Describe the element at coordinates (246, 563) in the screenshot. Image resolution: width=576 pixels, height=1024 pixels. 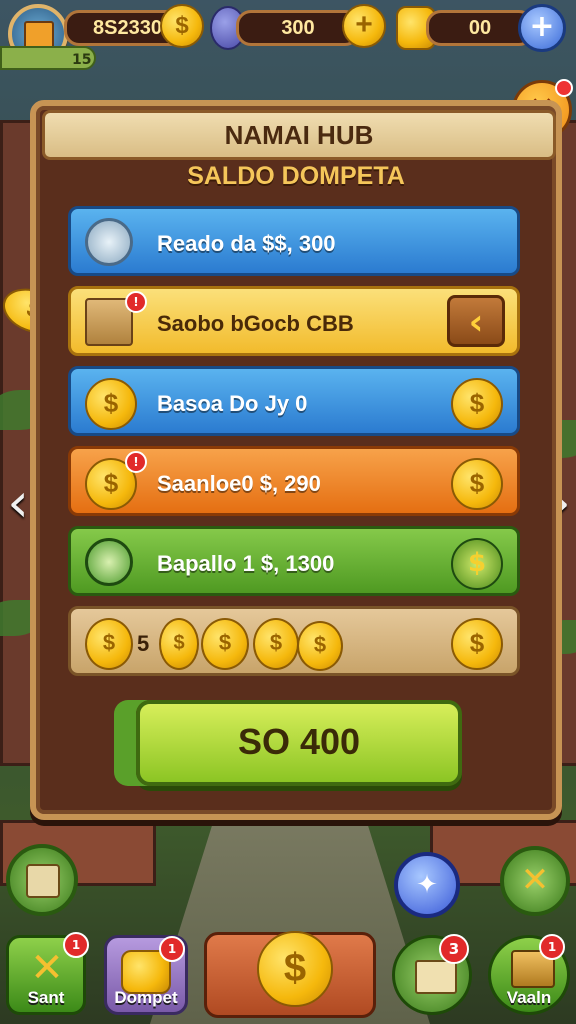
I see `wallet-row-label: Bapallo 1 $, 1300` at that location.